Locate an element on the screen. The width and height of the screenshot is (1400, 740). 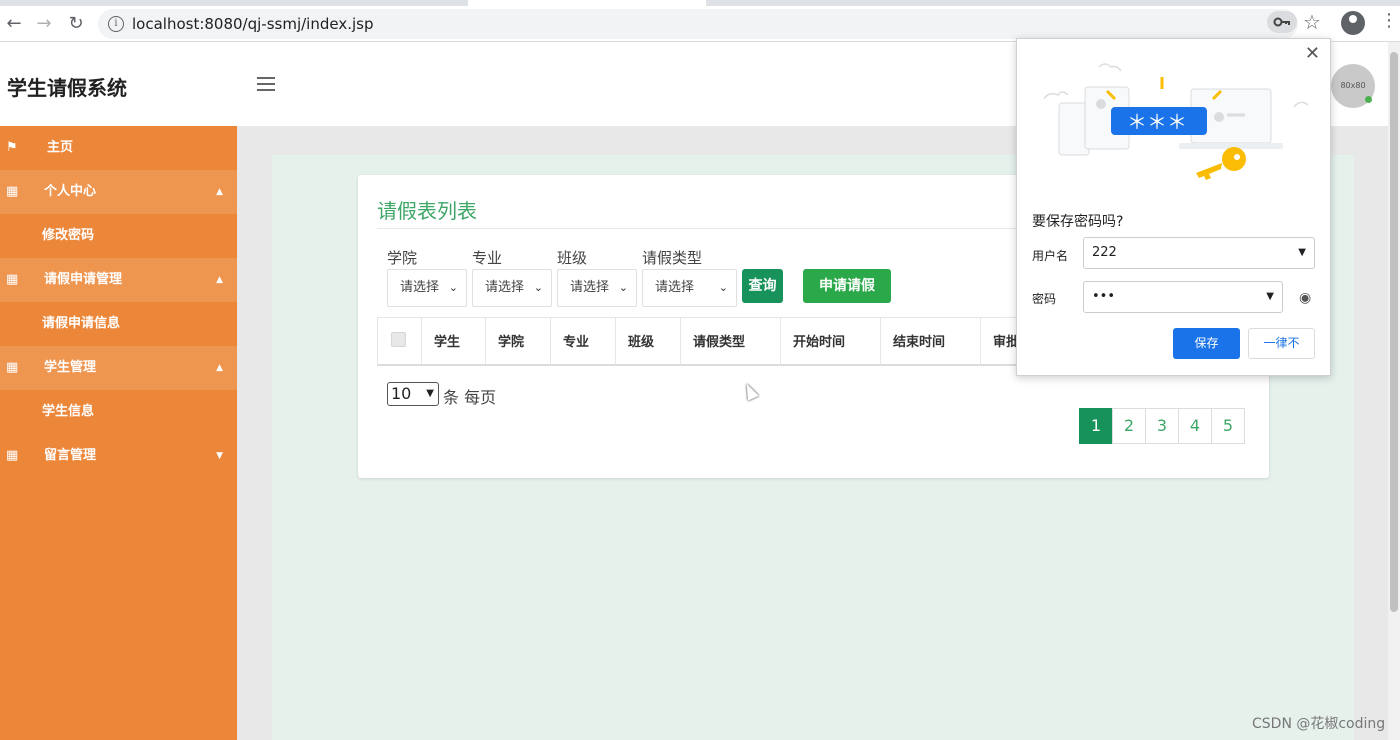
scrollbar-thumb is located at coordinates (1394, 332).